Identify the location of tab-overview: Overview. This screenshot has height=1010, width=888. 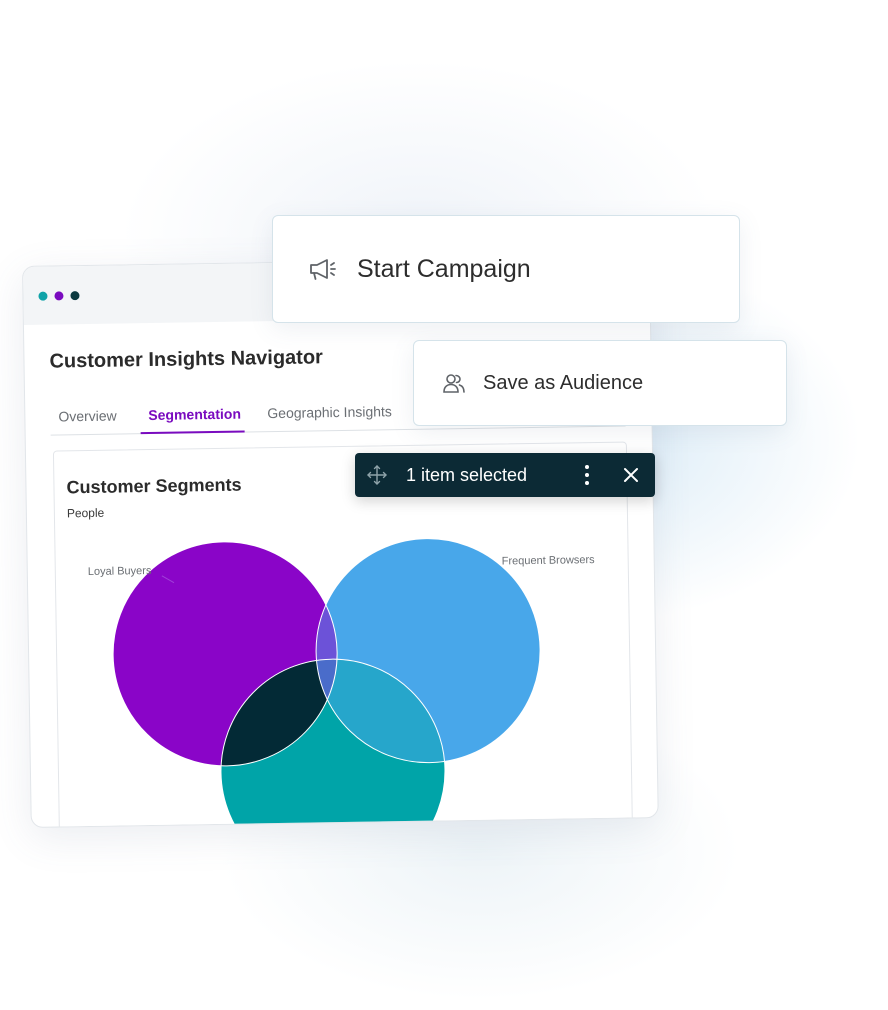
(87, 416).